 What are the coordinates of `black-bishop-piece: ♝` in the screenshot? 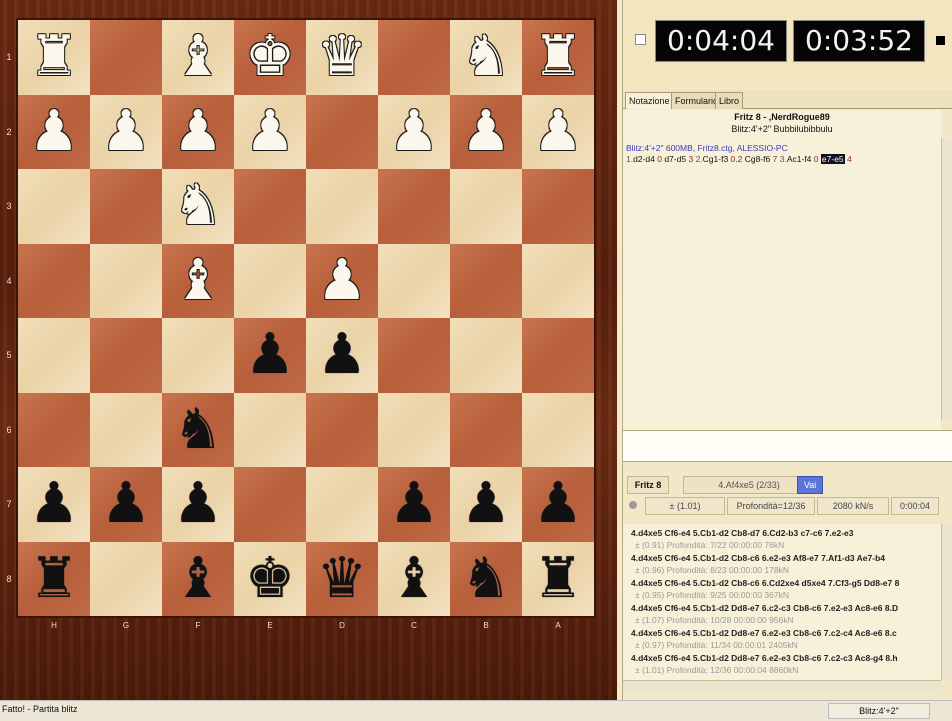 It's located at (414, 578).